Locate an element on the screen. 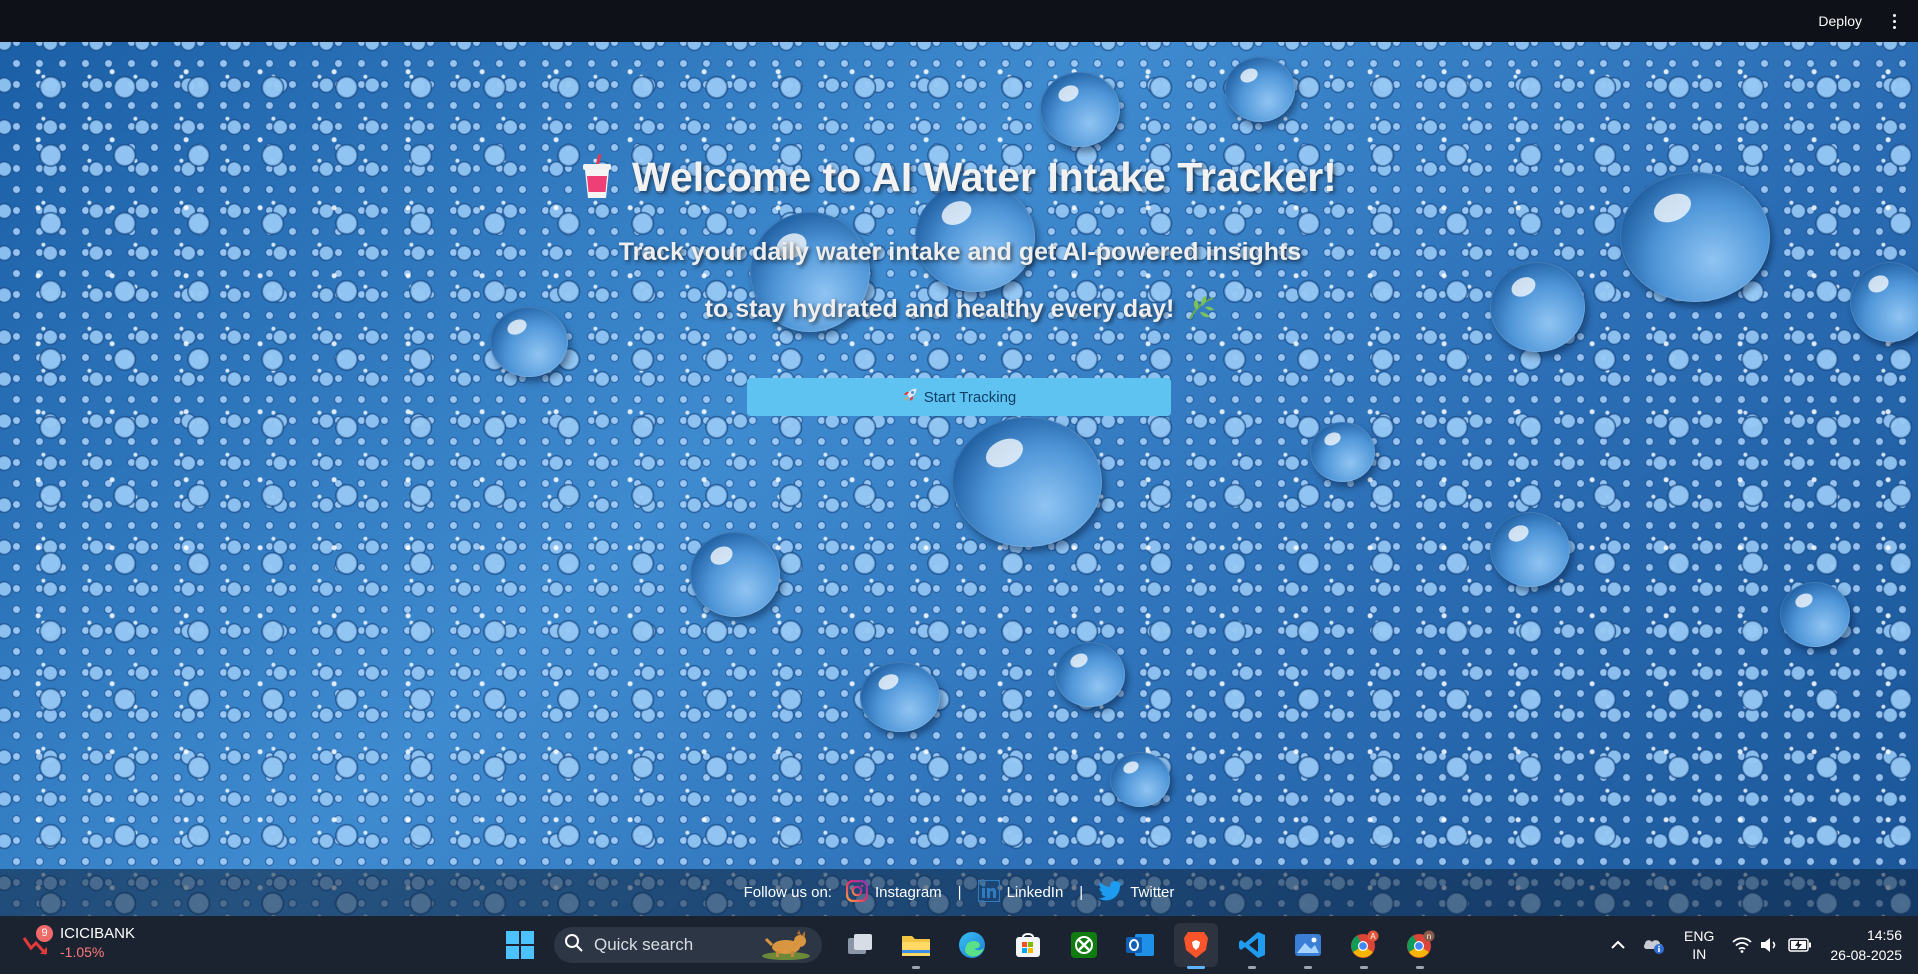  cup-with-straw-icon is located at coordinates (597, 176).